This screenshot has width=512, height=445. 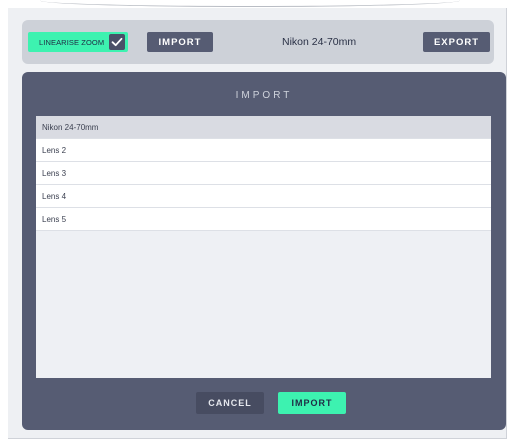 I want to click on list-item-label: Lens 4, so click(x=54, y=196).